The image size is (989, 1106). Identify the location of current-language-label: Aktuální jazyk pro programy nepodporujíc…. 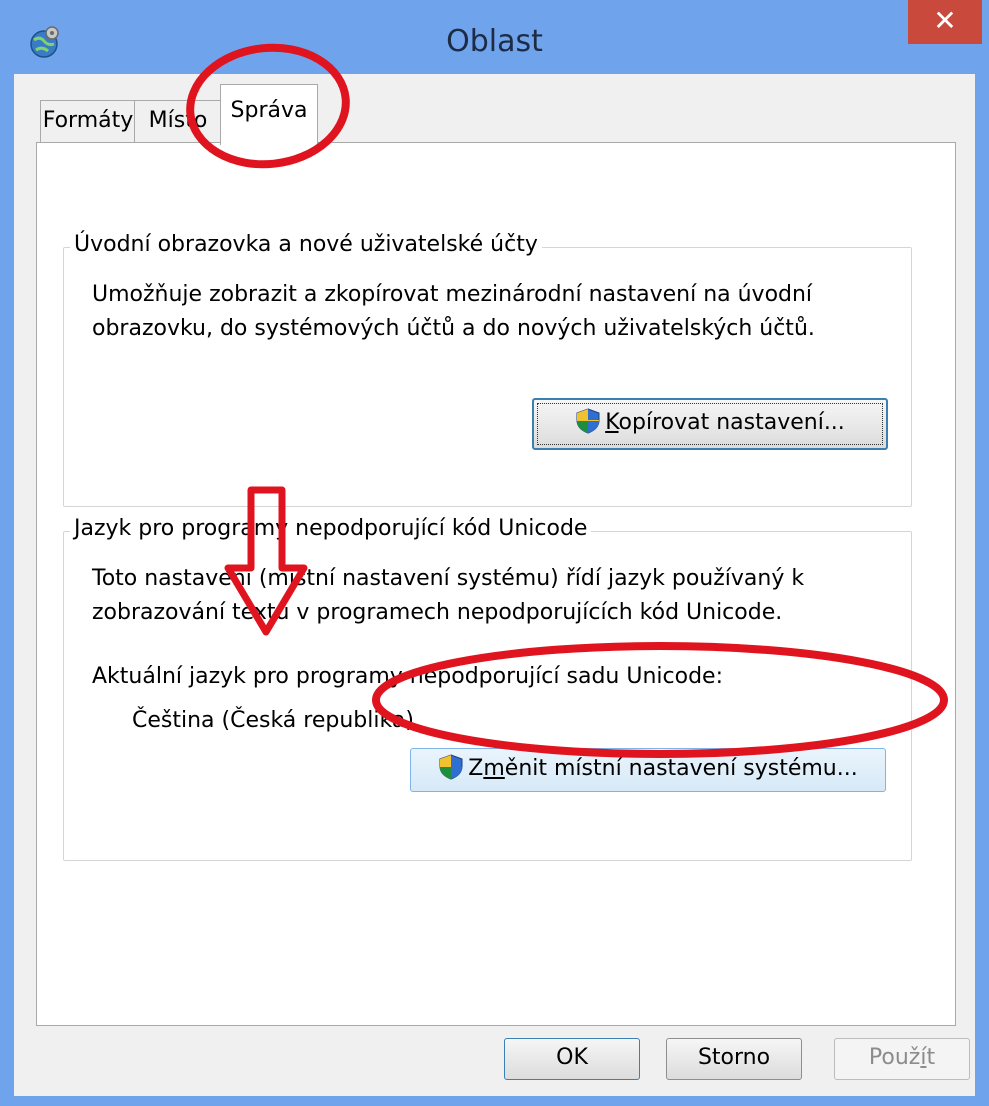
(407, 676).